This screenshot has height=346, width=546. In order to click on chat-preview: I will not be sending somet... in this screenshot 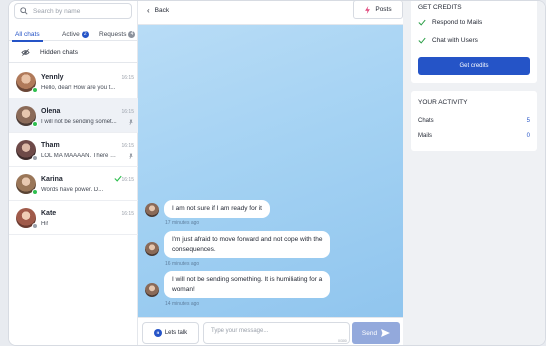, I will do `click(79, 122)`.